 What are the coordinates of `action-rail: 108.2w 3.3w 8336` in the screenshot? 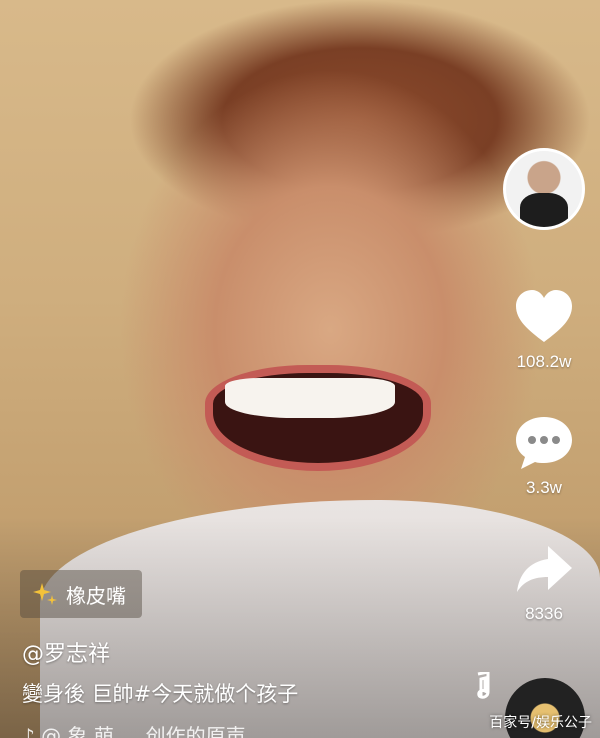 It's located at (544, 386).